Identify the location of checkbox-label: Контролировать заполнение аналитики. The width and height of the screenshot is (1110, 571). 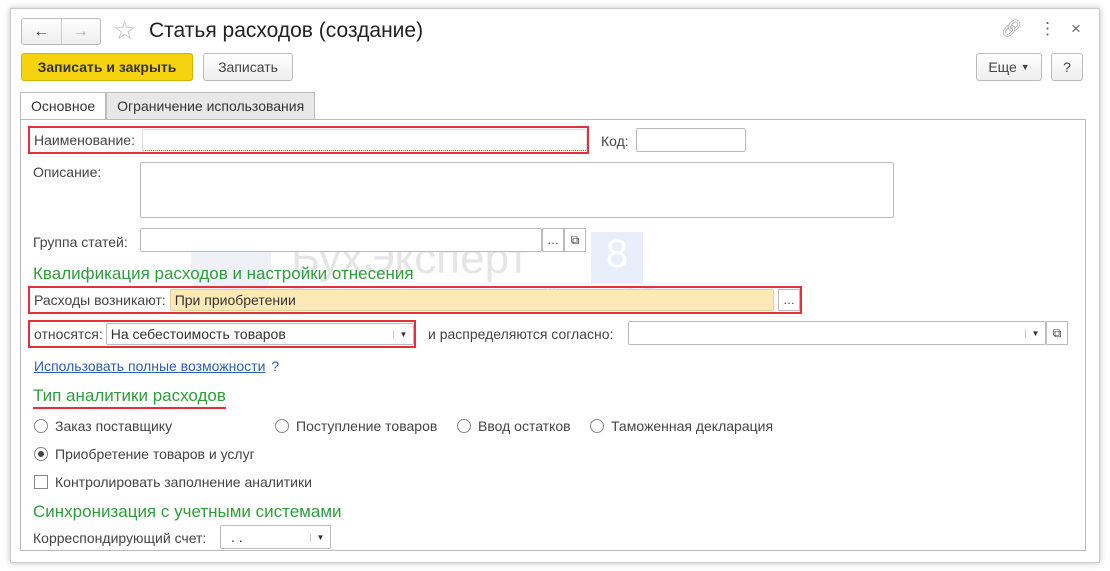
(183, 482).